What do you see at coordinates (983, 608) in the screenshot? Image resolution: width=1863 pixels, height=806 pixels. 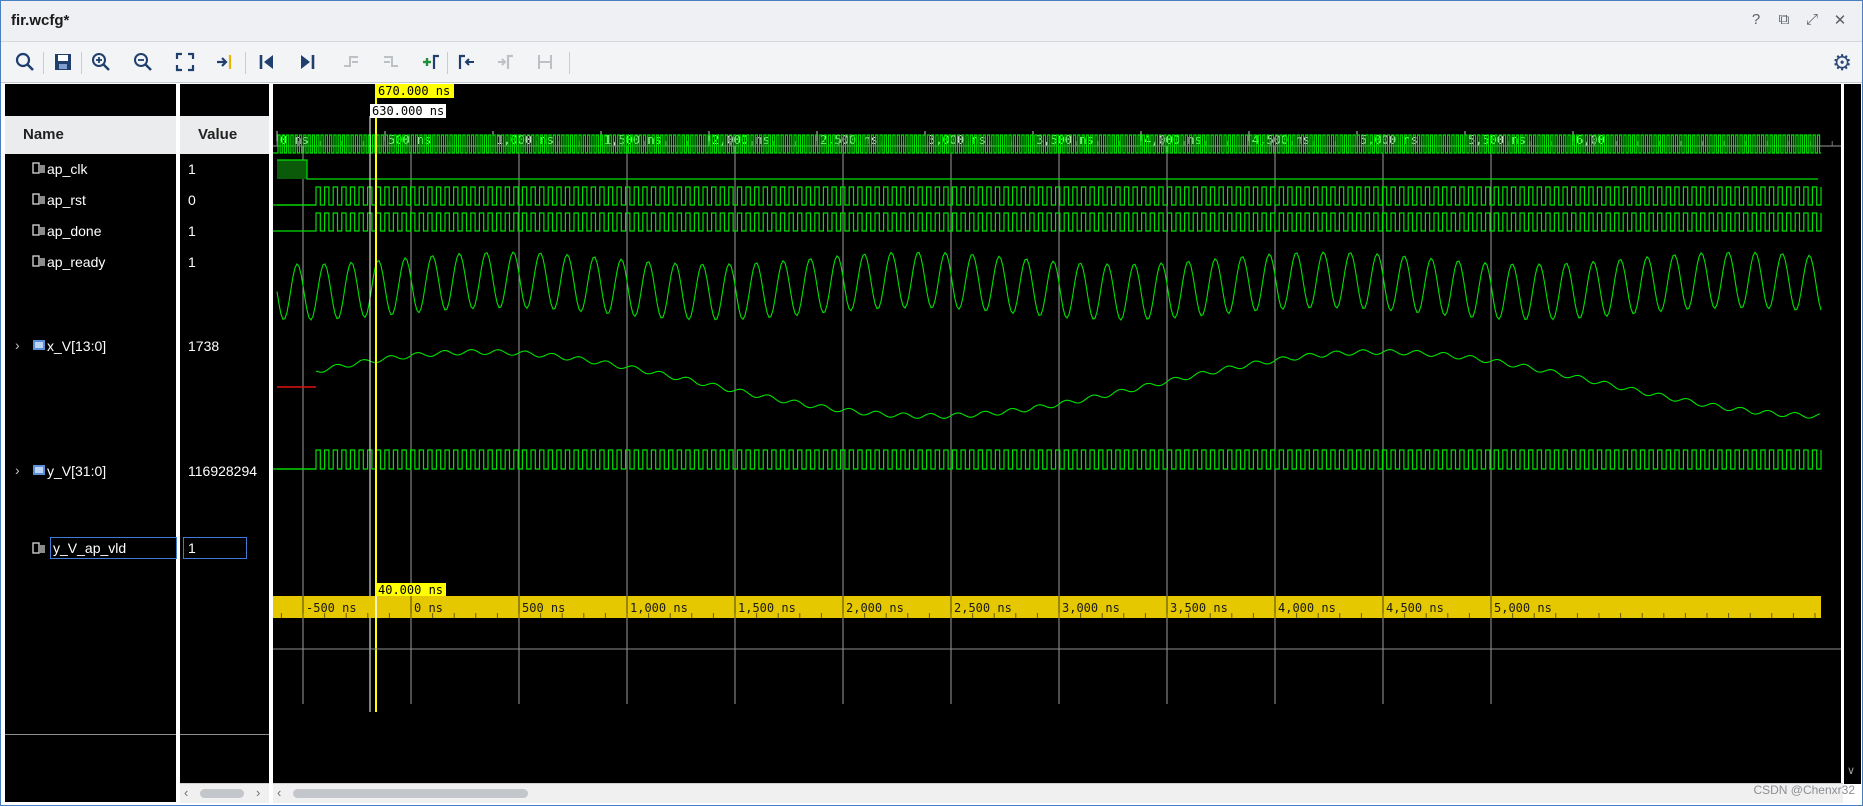 I see `relative-ruler-label: 2,500 ns` at bounding box center [983, 608].